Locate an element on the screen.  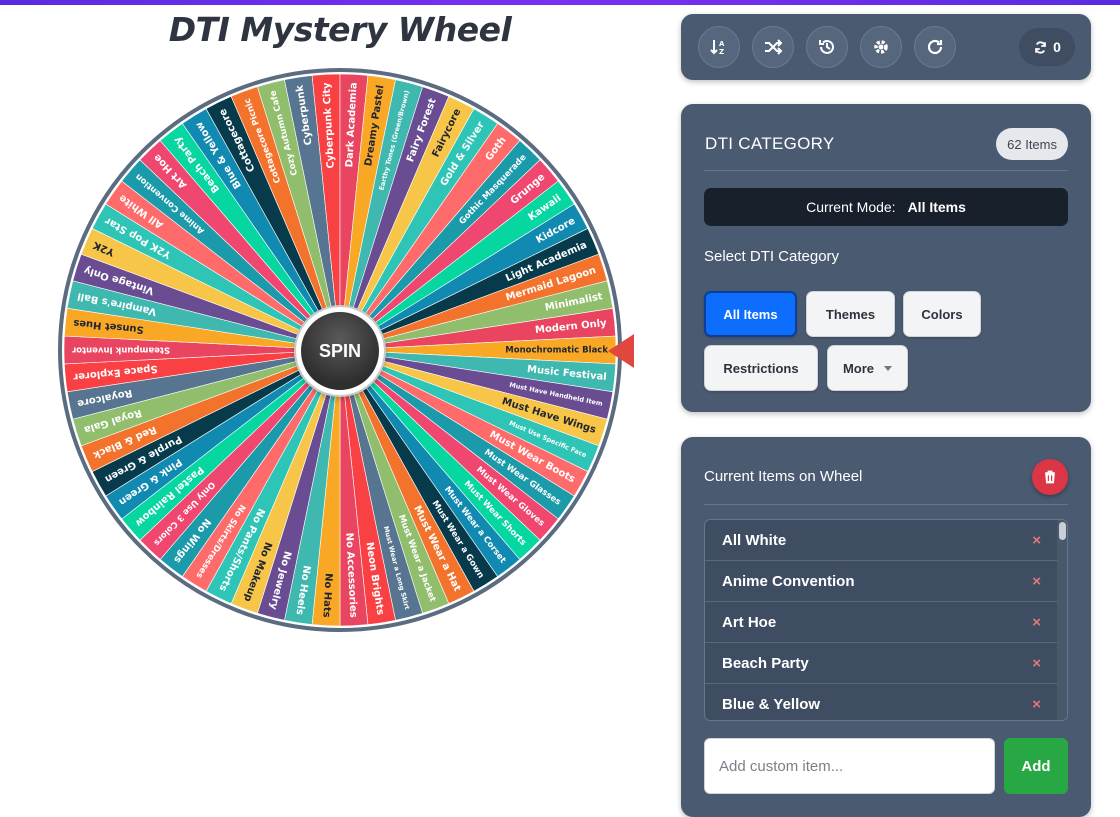
sort-icon: AZ is located at coordinates (717, 48).